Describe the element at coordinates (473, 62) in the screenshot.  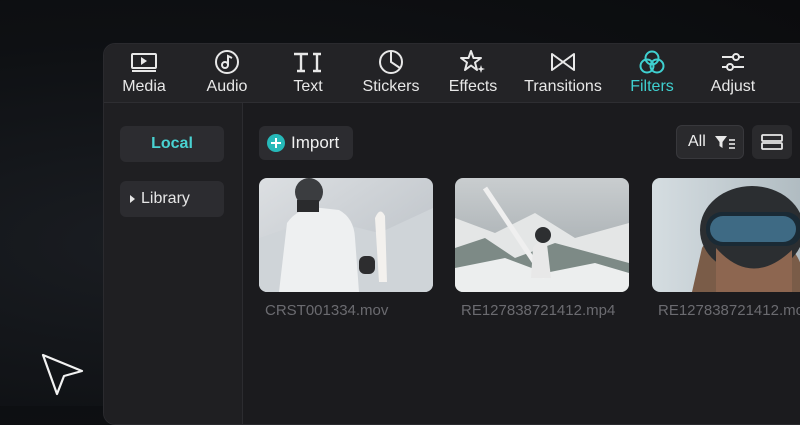
I see `effects-icon` at that location.